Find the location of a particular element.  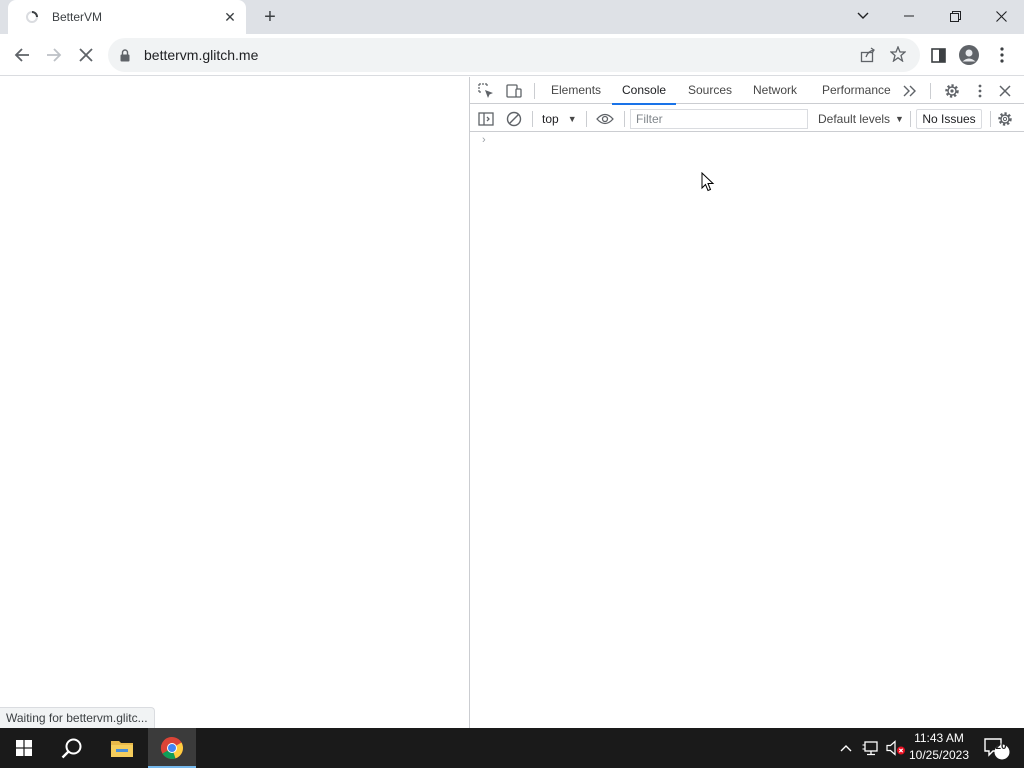

windows-logo-icon is located at coordinates (24, 748).